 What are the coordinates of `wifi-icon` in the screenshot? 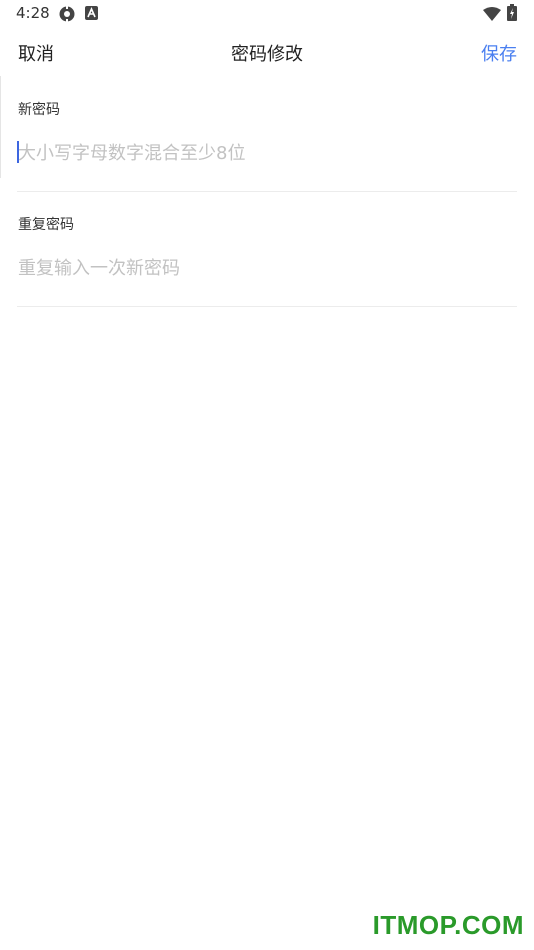 It's located at (492, 15).